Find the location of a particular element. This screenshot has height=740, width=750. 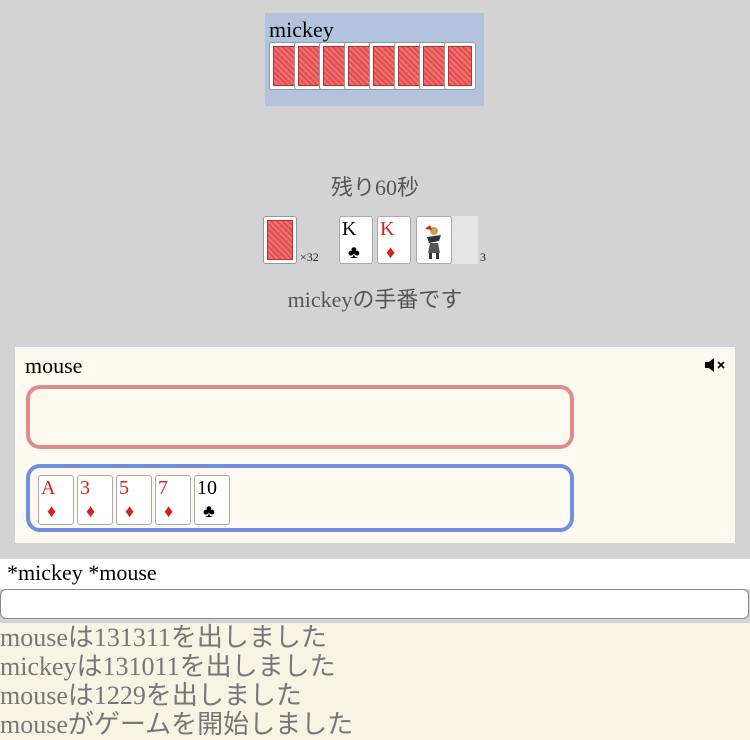

discard-slot is located at coordinates (465, 240).